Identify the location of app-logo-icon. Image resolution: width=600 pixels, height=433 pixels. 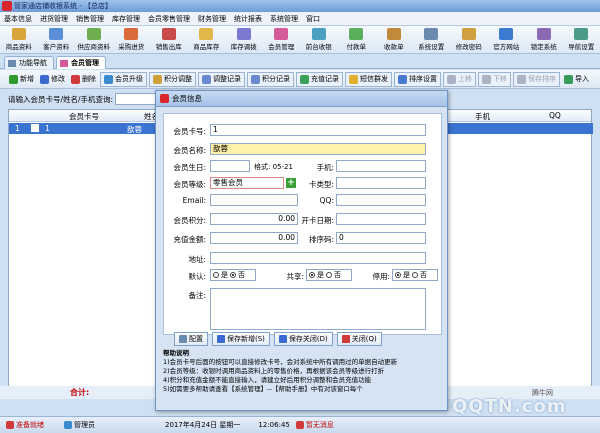
(7, 6).